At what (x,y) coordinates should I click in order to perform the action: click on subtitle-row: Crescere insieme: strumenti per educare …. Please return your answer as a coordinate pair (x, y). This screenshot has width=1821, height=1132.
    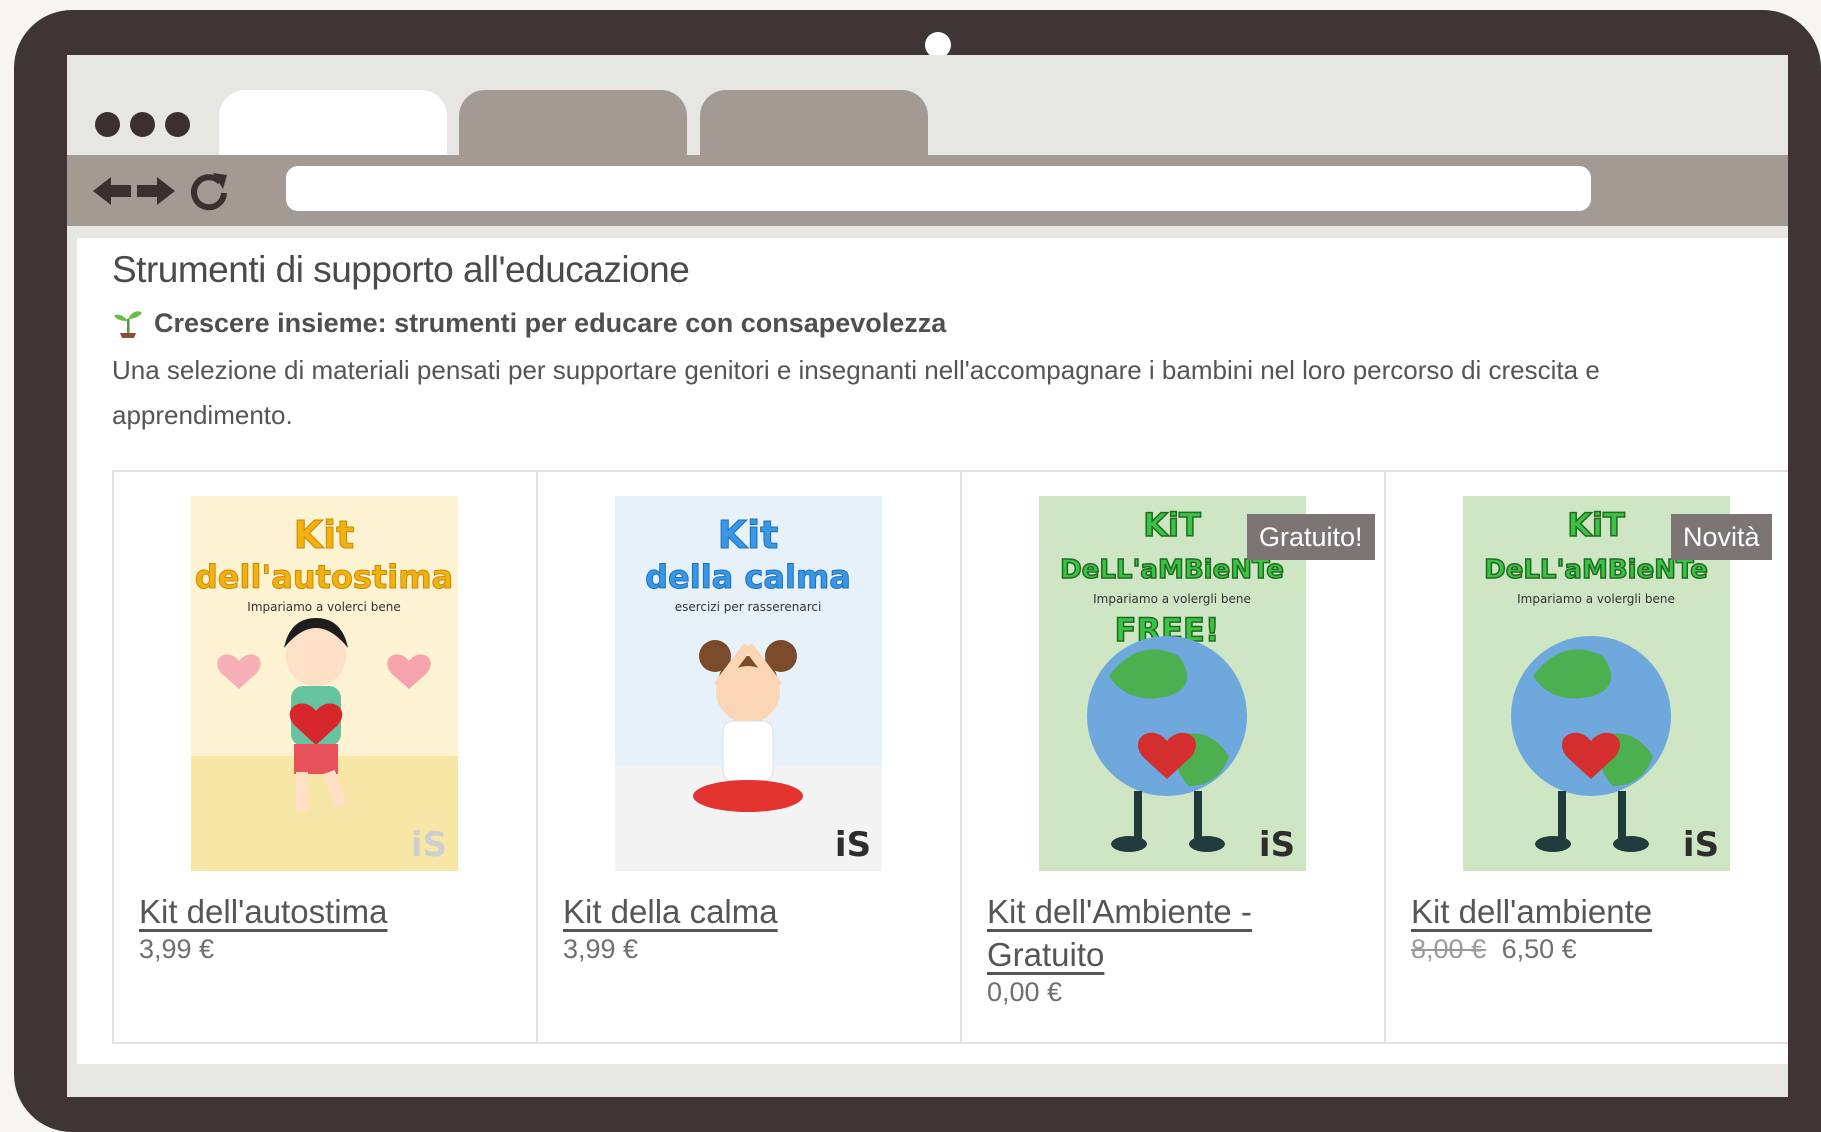
    Looking at the image, I should click on (529, 323).